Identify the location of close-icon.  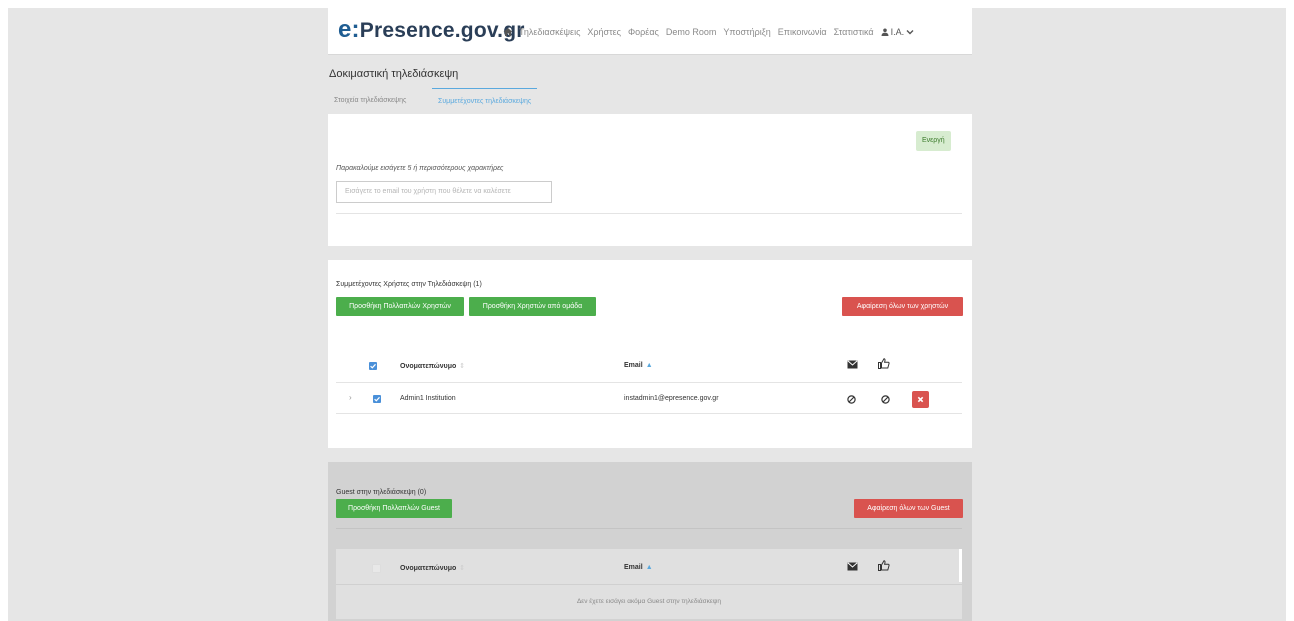
(920, 399).